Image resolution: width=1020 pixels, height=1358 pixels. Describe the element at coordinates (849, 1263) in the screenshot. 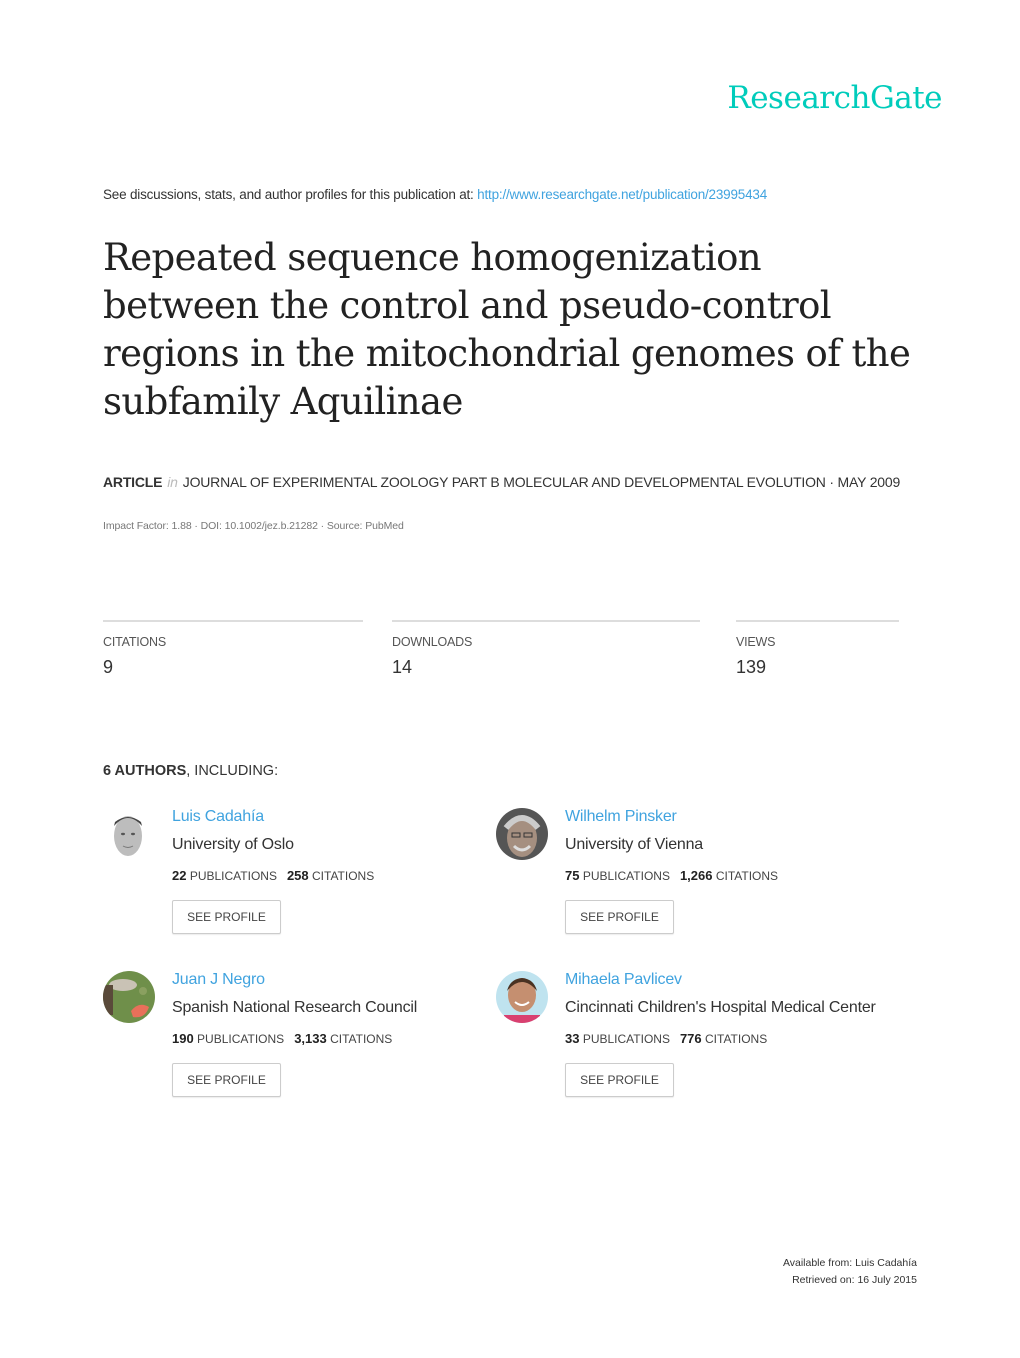

I see `available-from: Available from: Luis Cadahía` at that location.